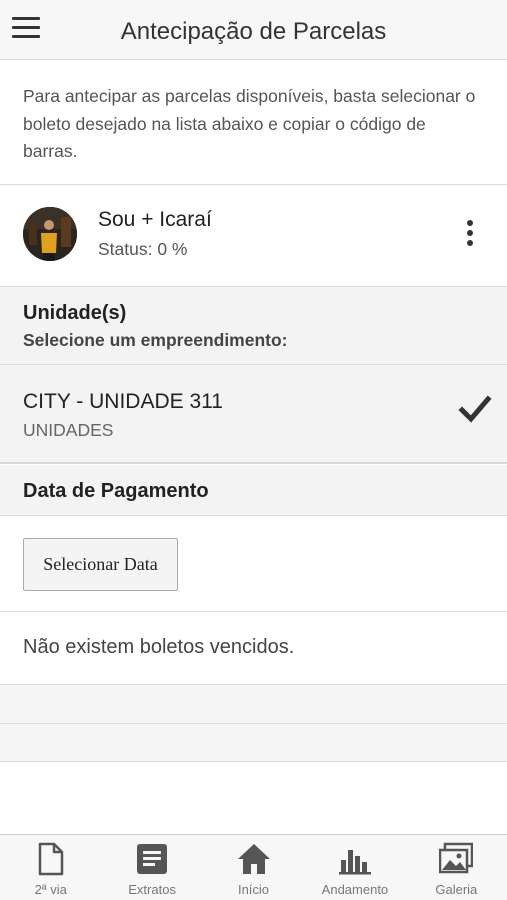  I want to click on bar-chart-icon, so click(354, 862).